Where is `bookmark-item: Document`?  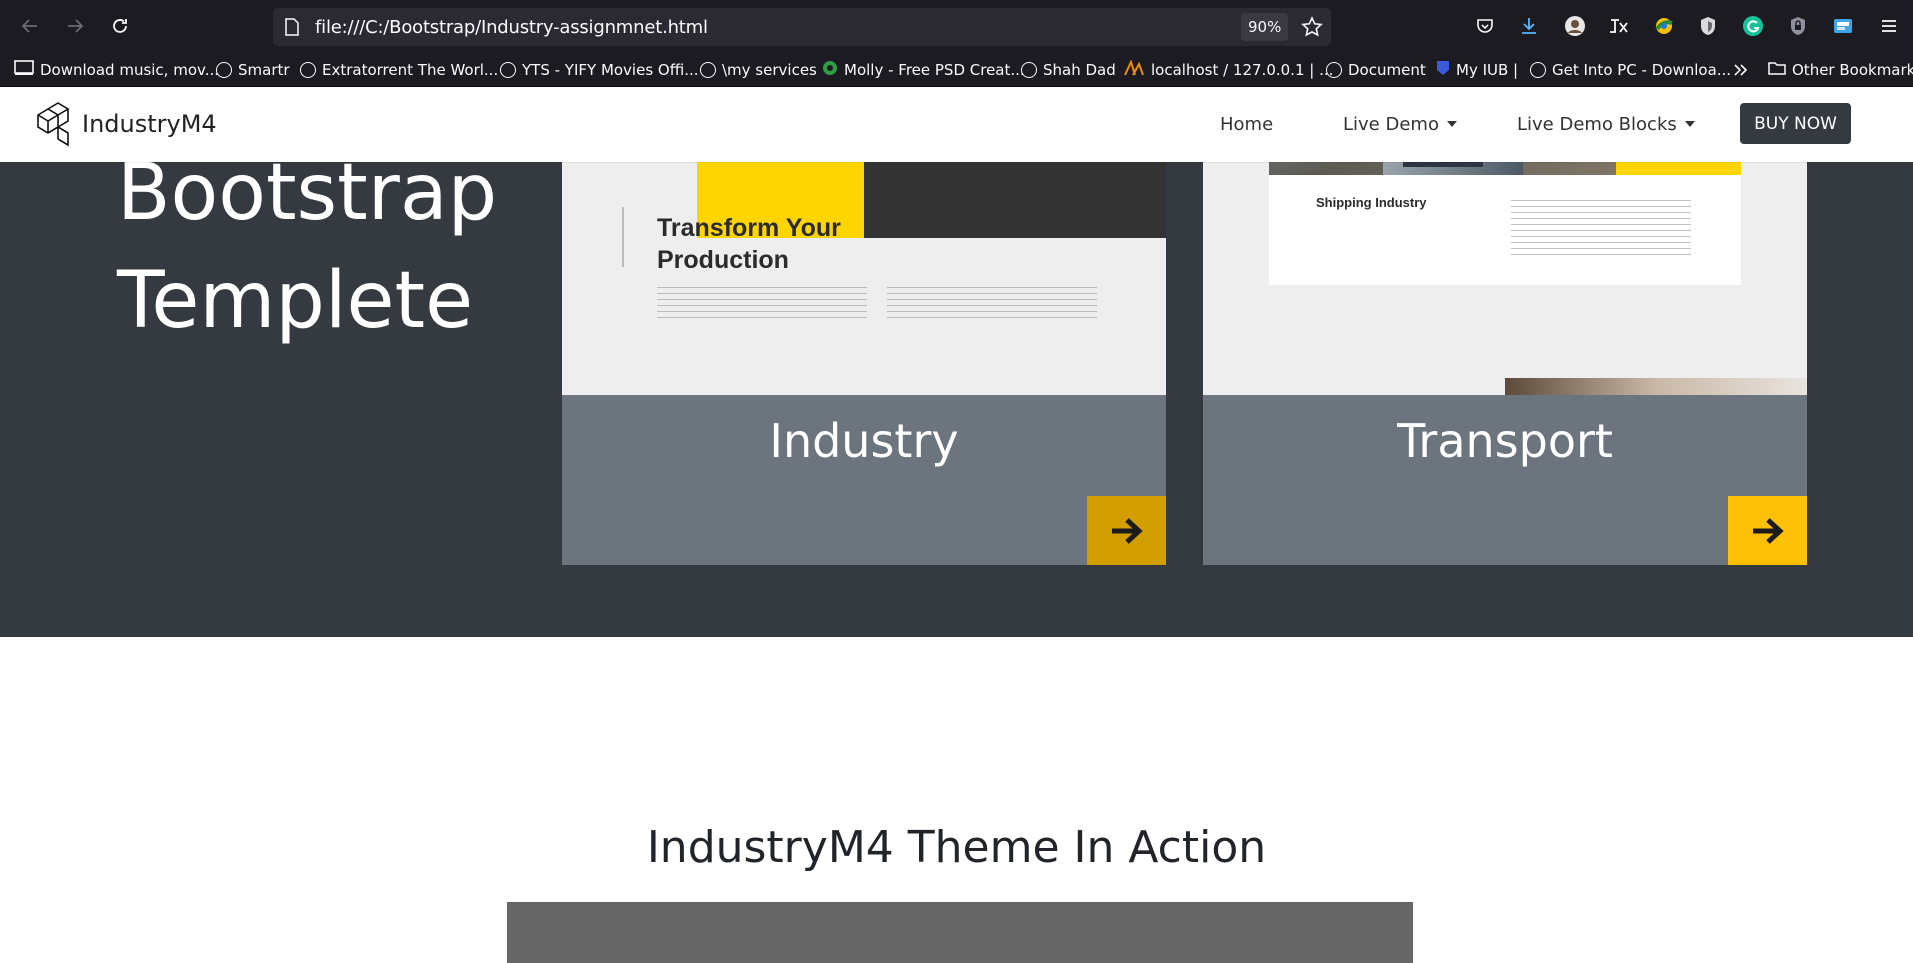
bookmark-item: Document is located at coordinates (1376, 70).